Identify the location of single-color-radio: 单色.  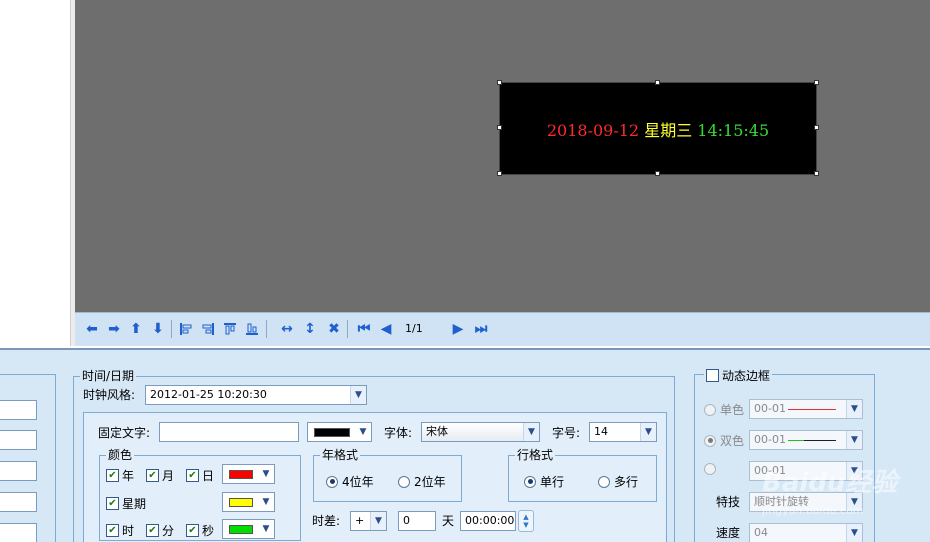
(724, 409).